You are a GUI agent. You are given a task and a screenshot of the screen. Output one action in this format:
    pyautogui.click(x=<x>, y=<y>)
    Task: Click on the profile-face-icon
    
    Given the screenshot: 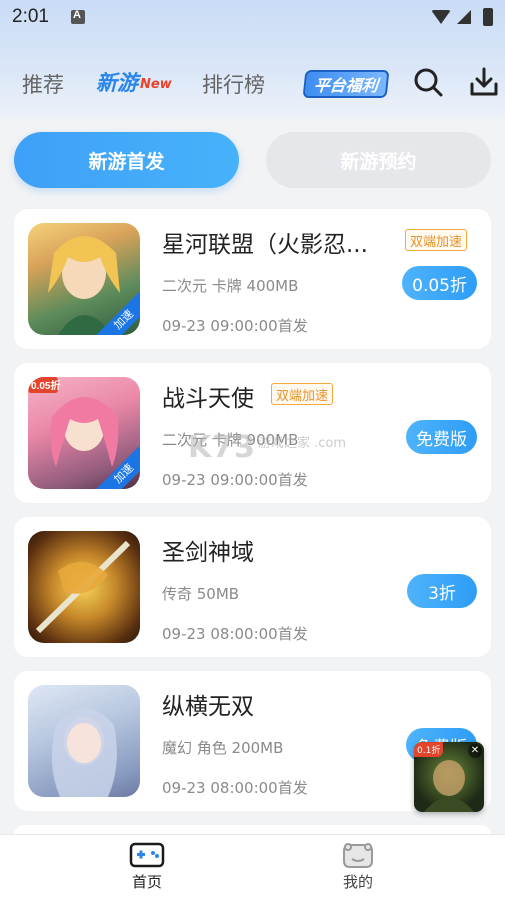 What is the action you would take?
    pyautogui.click(x=358, y=855)
    